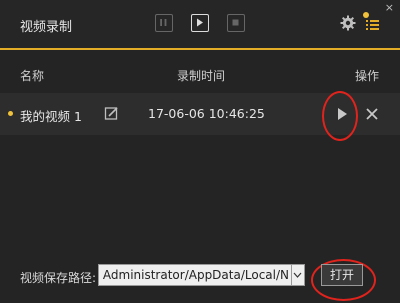  I want to click on video-name: 我的视频 1, so click(51, 116).